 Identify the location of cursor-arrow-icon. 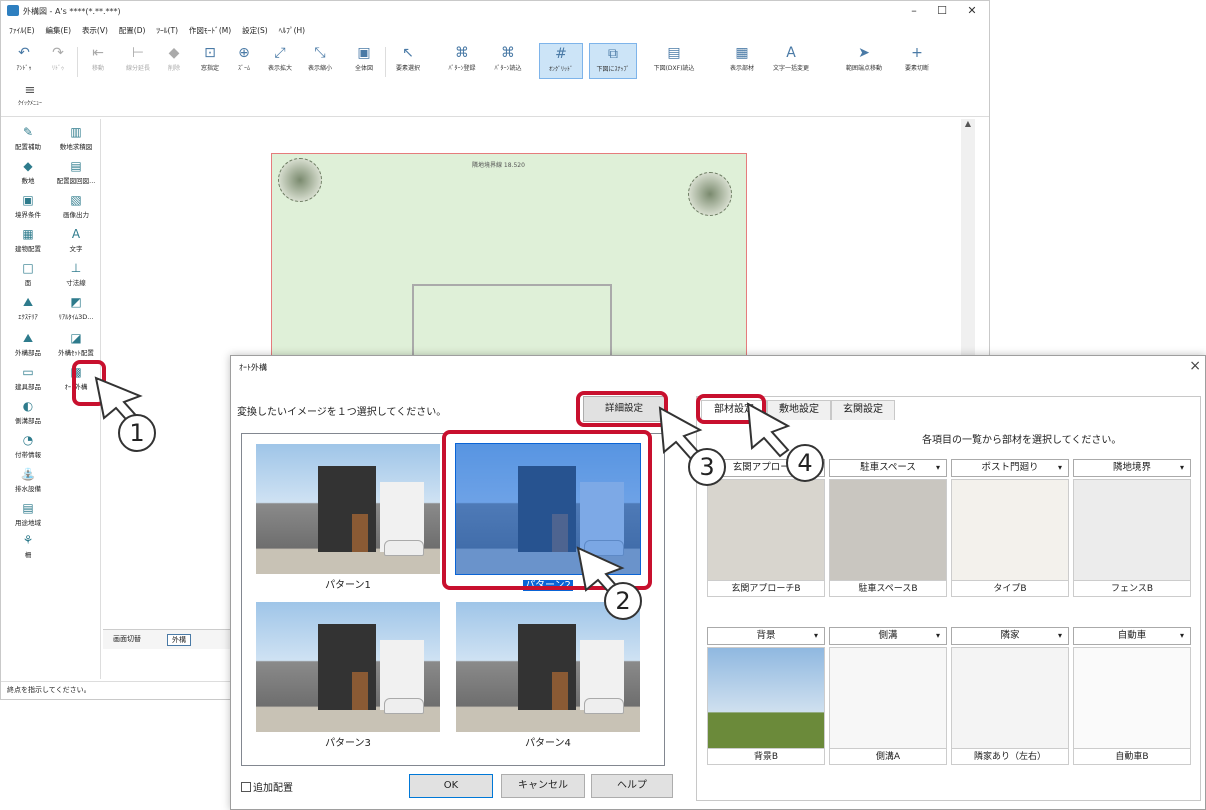
(768, 430).